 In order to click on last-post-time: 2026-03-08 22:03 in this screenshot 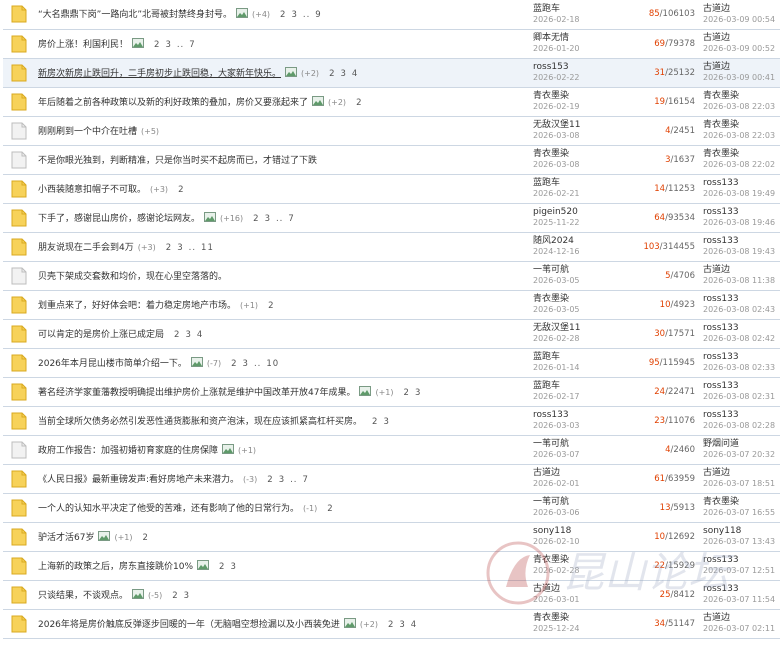, I will do `click(741, 107)`.